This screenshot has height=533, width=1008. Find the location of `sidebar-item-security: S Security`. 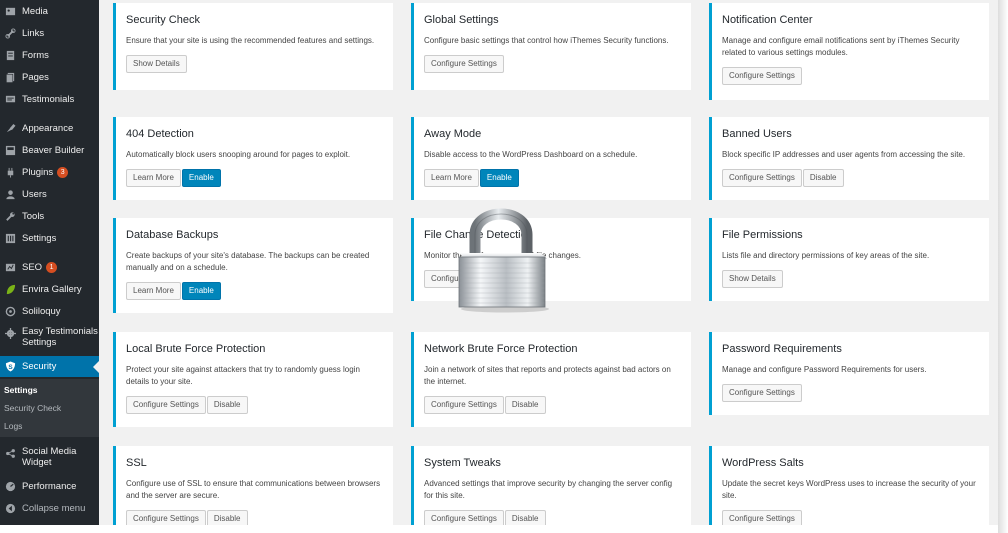

sidebar-item-security: S Security is located at coordinates (49, 366).